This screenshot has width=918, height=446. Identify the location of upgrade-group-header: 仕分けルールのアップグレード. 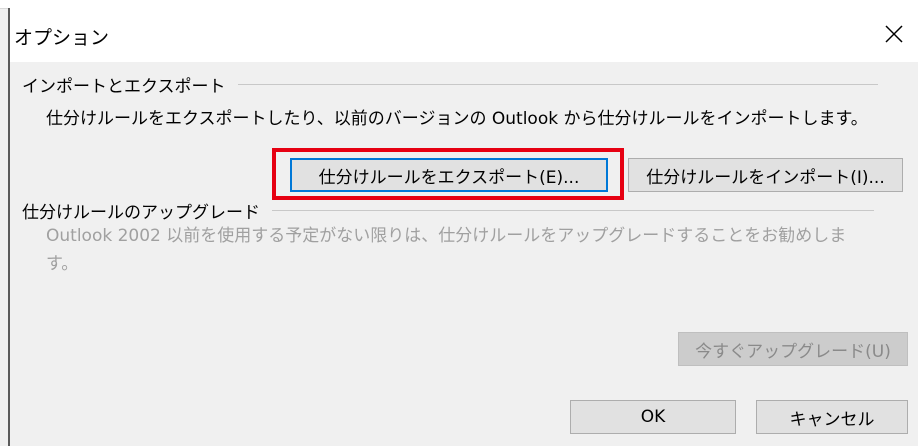
(448, 210).